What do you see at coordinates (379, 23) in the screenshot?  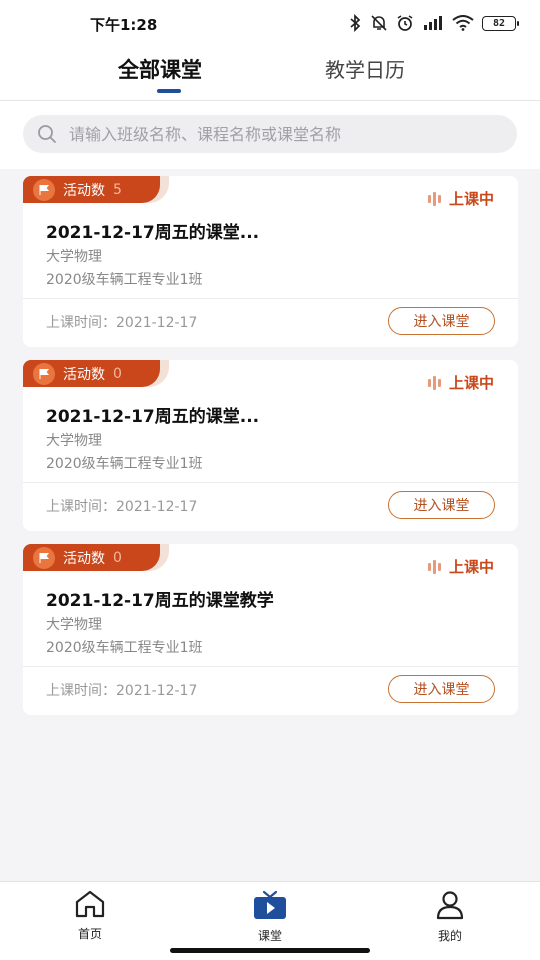 I see `bell-muted-icon` at bounding box center [379, 23].